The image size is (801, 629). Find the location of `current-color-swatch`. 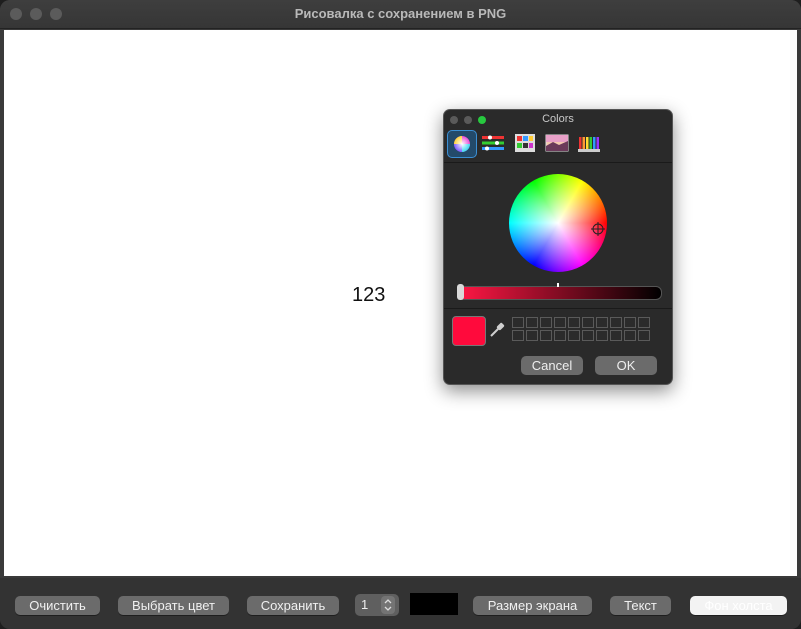

current-color-swatch is located at coordinates (434, 604).